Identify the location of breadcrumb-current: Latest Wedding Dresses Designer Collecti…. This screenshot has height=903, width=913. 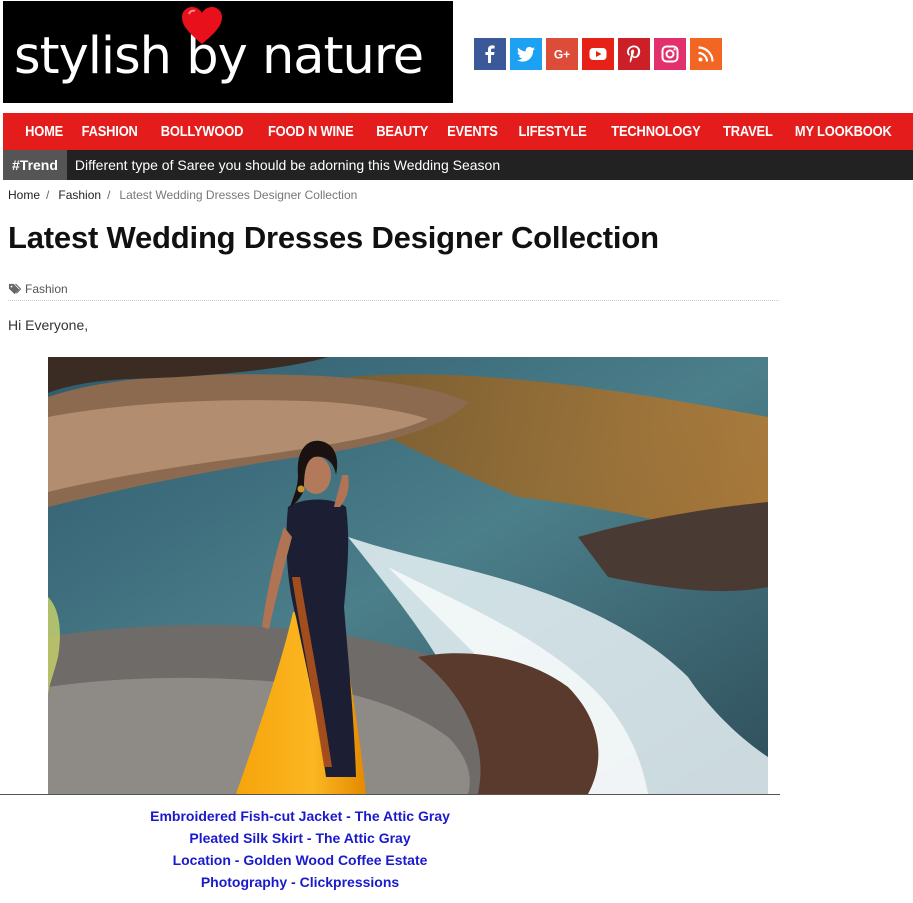
(238, 195).